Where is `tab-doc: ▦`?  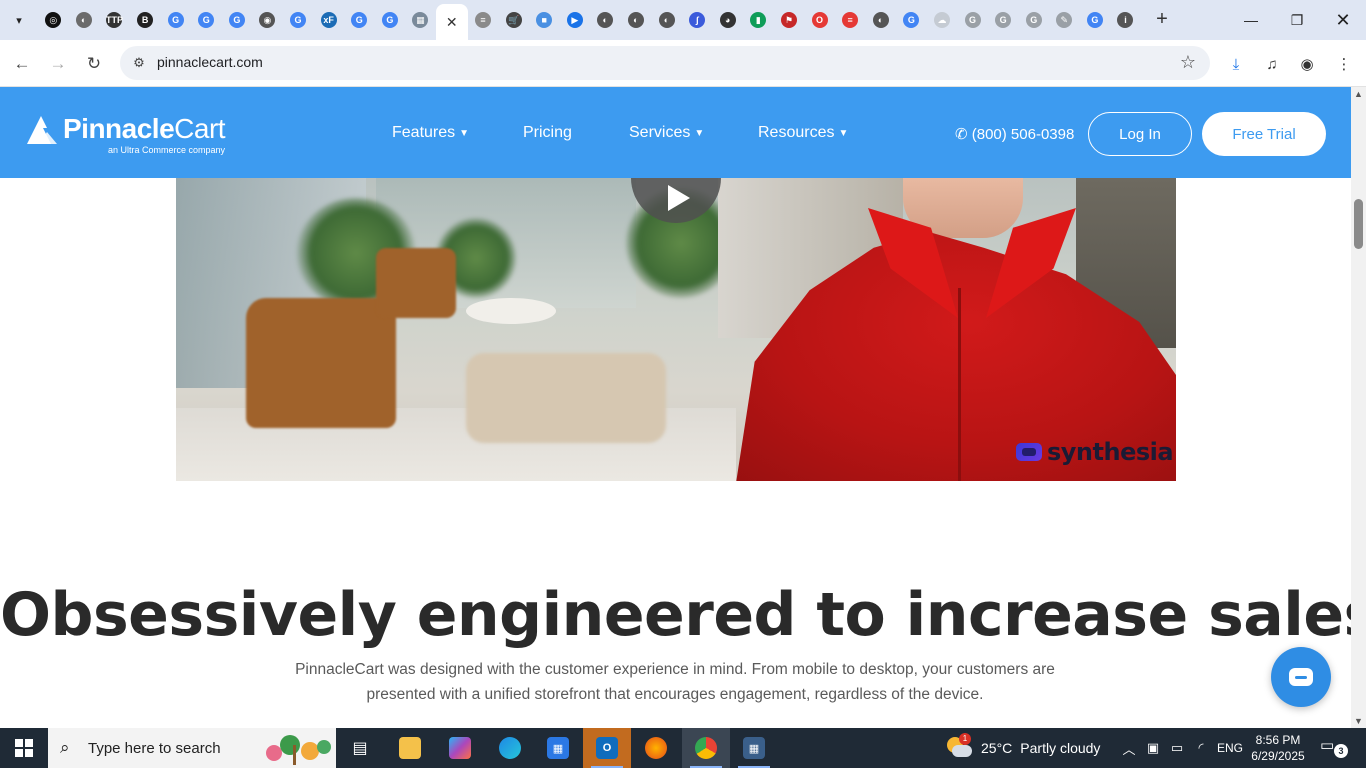 tab-doc: ▦ is located at coordinates (420, 20).